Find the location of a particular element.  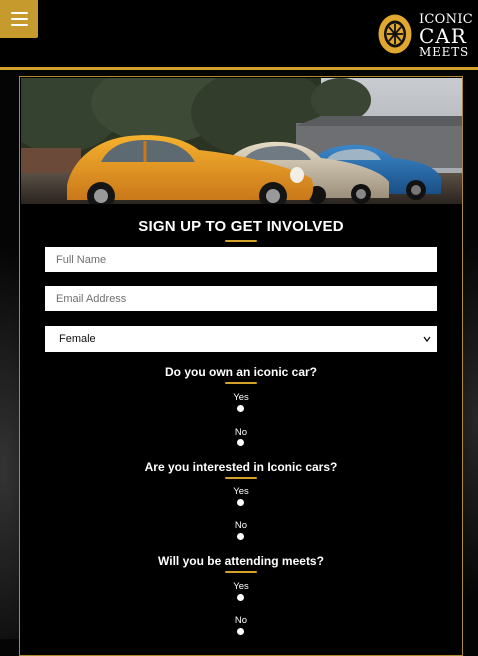

logo-line-2: CAR is located at coordinates (443, 36).